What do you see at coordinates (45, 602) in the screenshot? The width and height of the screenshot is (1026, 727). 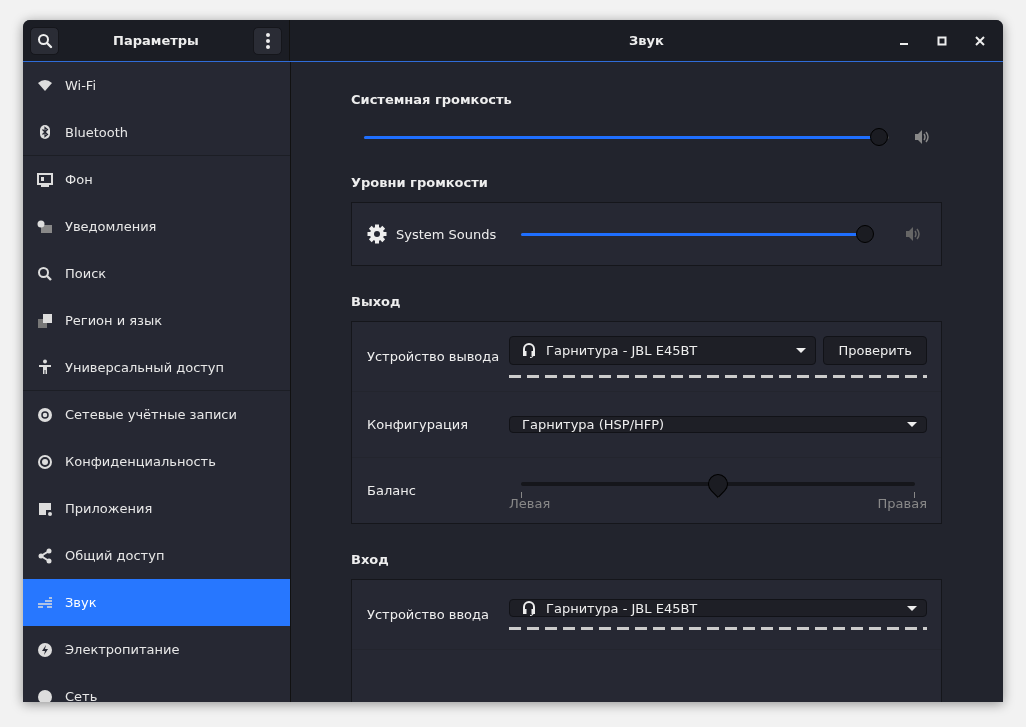 I see `sound-icon` at bounding box center [45, 602].